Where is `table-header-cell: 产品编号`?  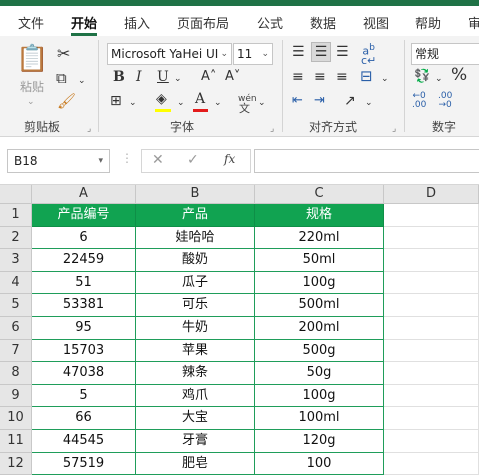
table-header-cell: 产品编号 is located at coordinates (84, 215).